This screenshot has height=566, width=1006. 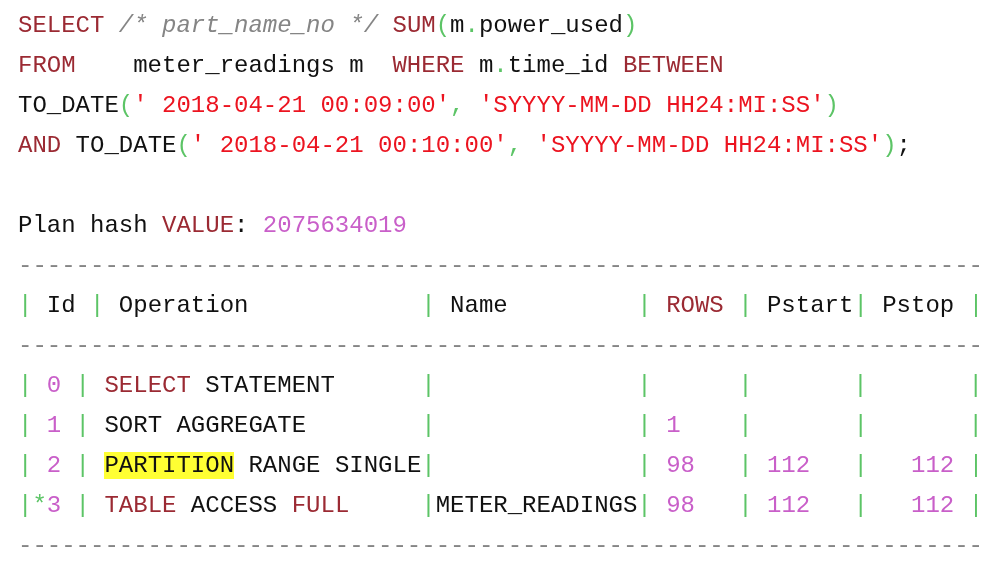 I want to click on code-line: | 0 | SELECT STATEMENT | | | | |, so click(x=500, y=386).